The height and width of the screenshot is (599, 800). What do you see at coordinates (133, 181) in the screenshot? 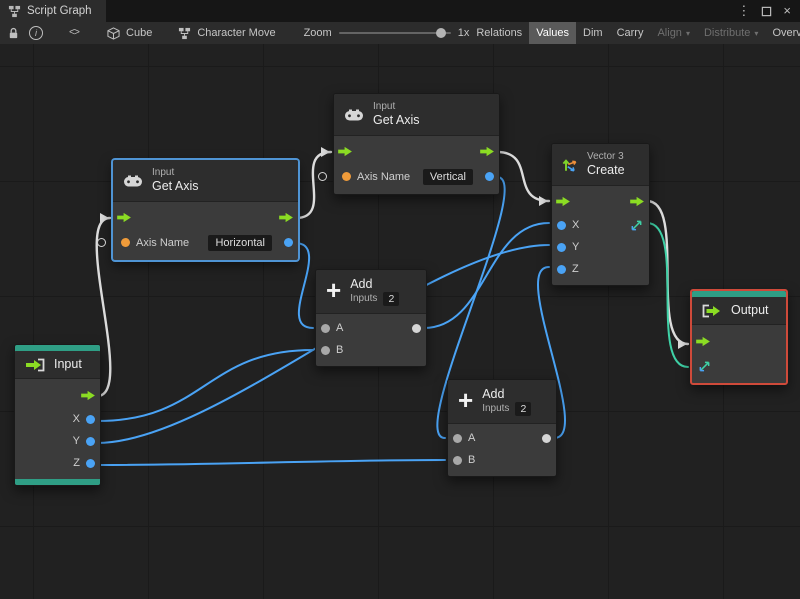
I see `gamepad-icon` at bounding box center [133, 181].